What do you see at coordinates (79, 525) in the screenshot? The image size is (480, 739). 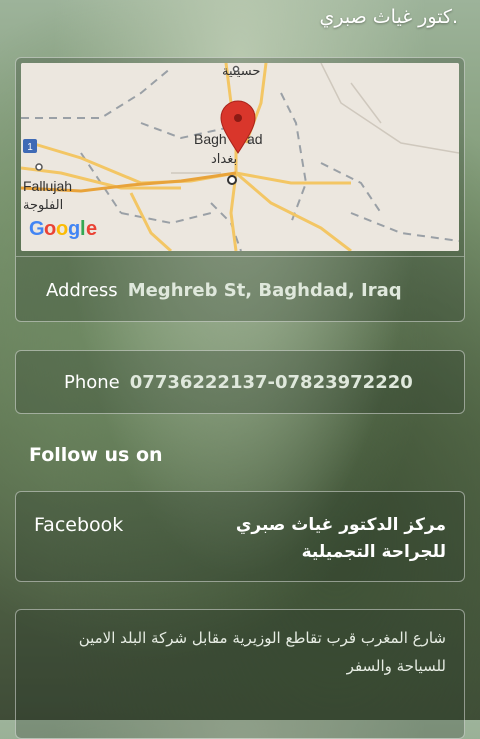 I see `facebook-label: Facebook` at bounding box center [79, 525].